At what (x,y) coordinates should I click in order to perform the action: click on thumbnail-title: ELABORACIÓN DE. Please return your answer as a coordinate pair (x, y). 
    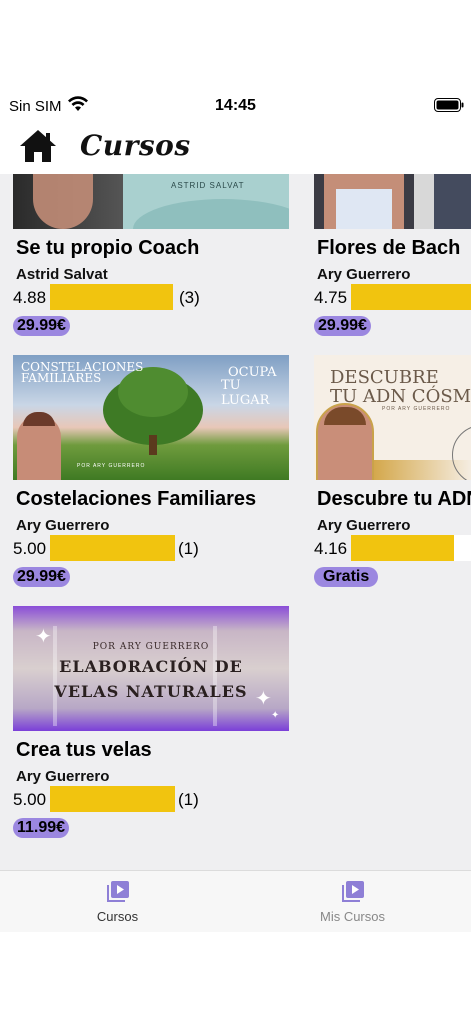
    Looking at the image, I should click on (151, 666).